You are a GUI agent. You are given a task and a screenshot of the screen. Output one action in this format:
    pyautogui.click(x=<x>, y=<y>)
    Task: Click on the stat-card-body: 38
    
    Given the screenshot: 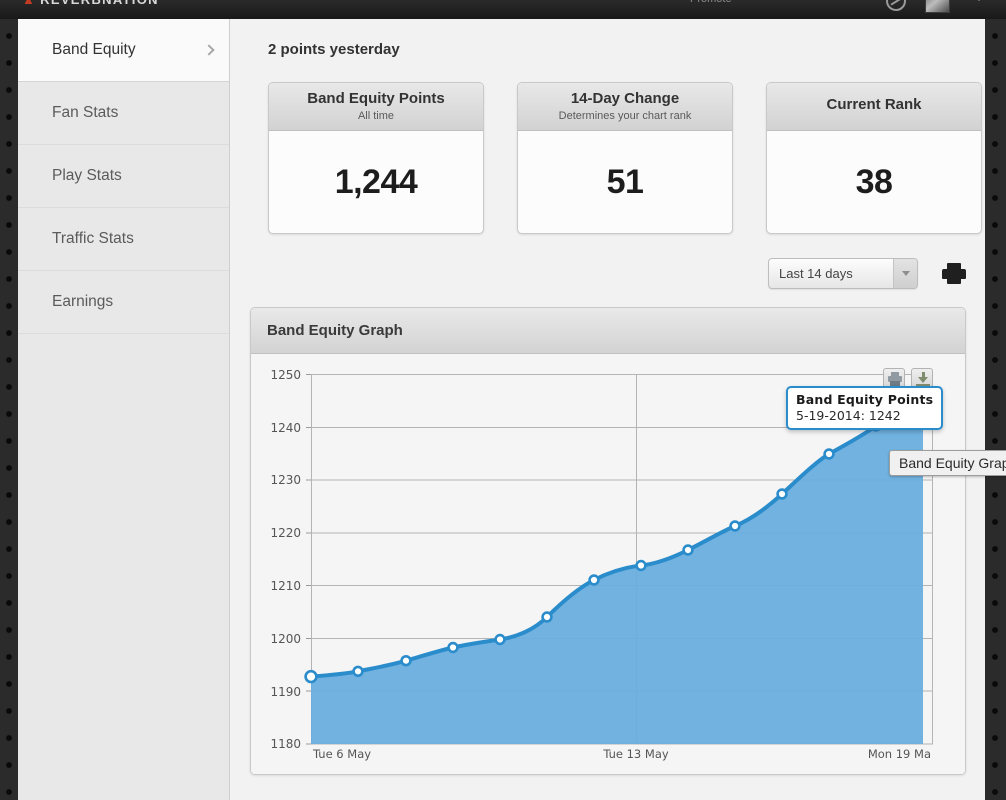 What is the action you would take?
    pyautogui.click(x=874, y=182)
    